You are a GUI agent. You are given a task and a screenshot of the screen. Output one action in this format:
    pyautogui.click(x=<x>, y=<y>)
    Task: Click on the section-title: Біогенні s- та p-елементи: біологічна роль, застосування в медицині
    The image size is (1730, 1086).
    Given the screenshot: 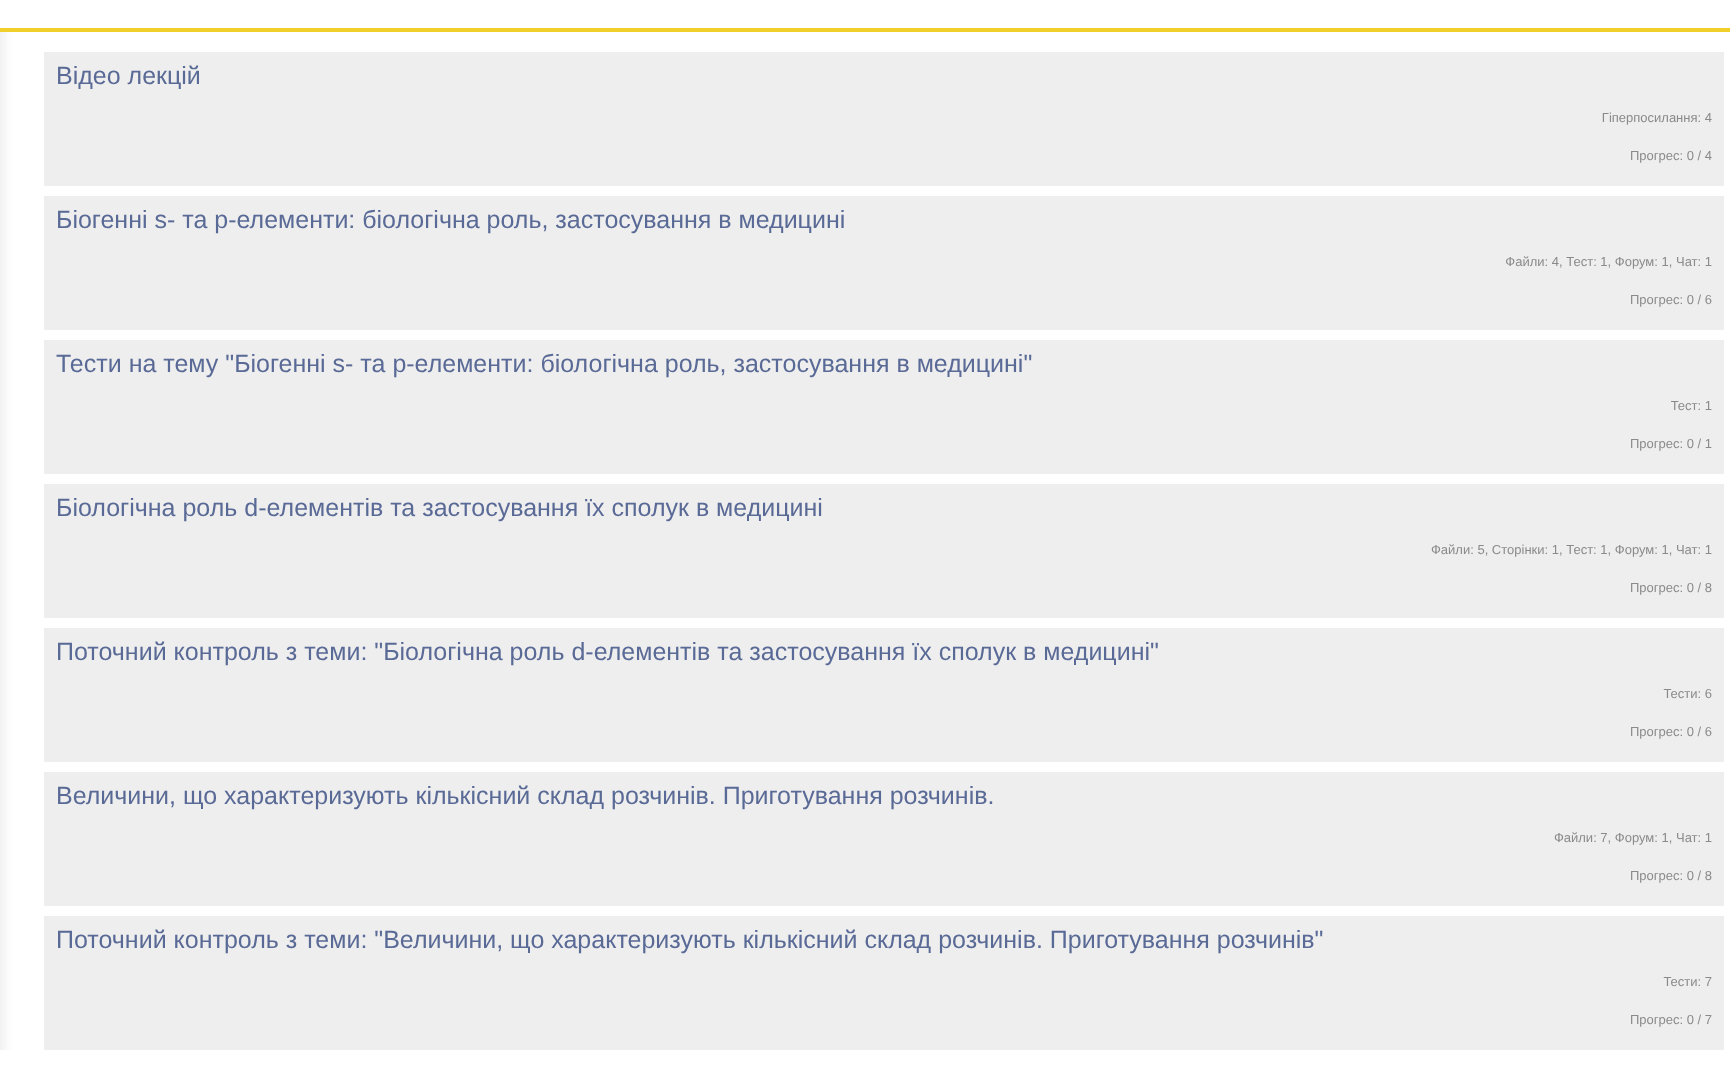 What is the action you would take?
    pyautogui.click(x=884, y=220)
    